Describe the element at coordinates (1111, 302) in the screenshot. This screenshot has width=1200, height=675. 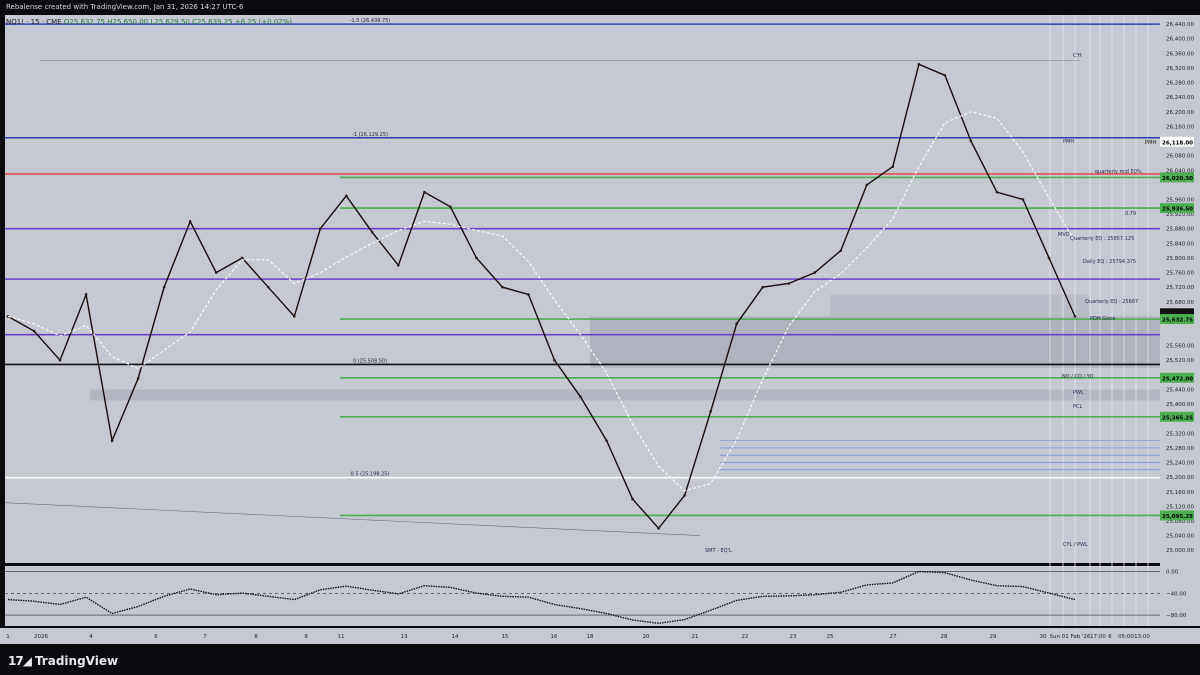
I see `annotation-label: Quarterly EQ : 25687` at that location.